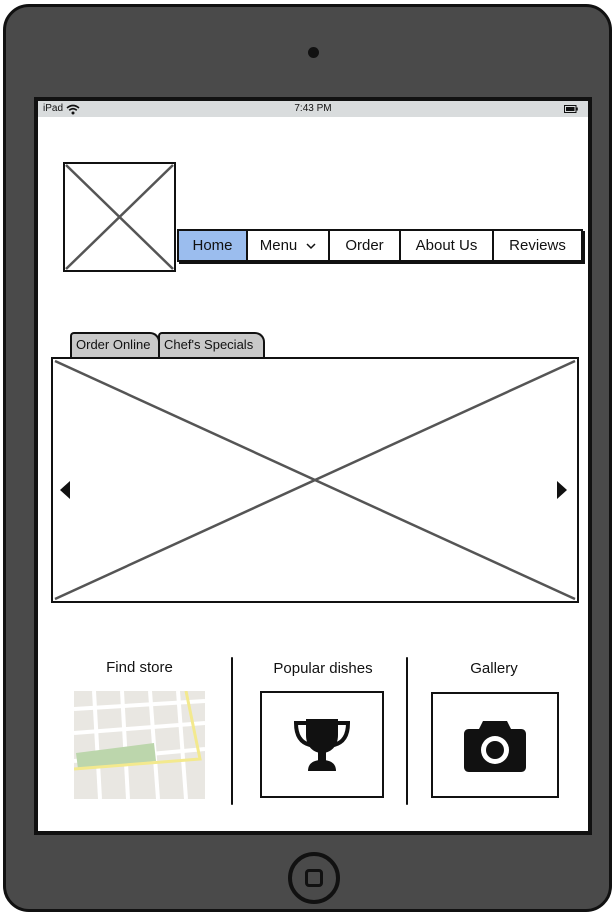  I want to click on popular-dishes-box, so click(322, 744).